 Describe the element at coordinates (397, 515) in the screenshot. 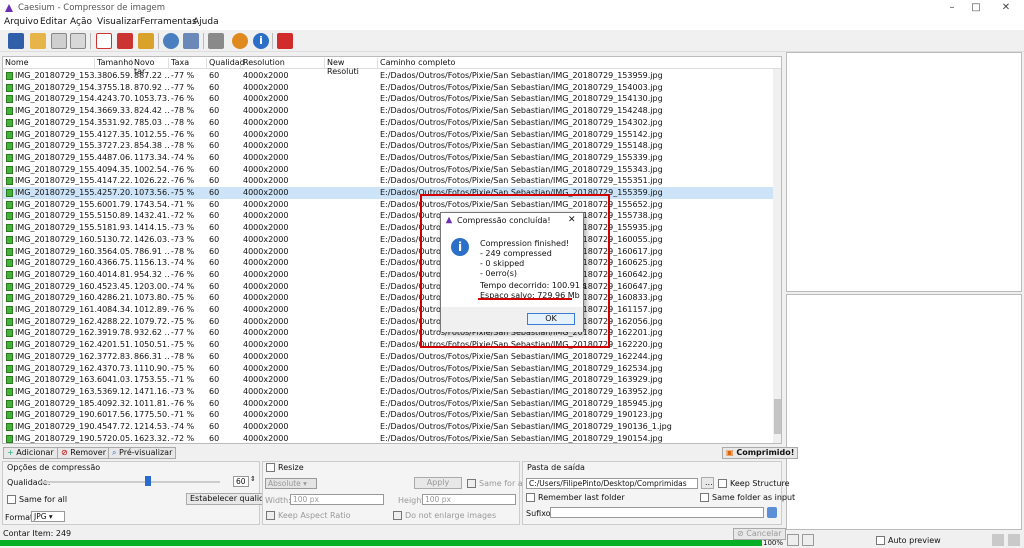

I see `no-enlarge-checkbox` at that location.